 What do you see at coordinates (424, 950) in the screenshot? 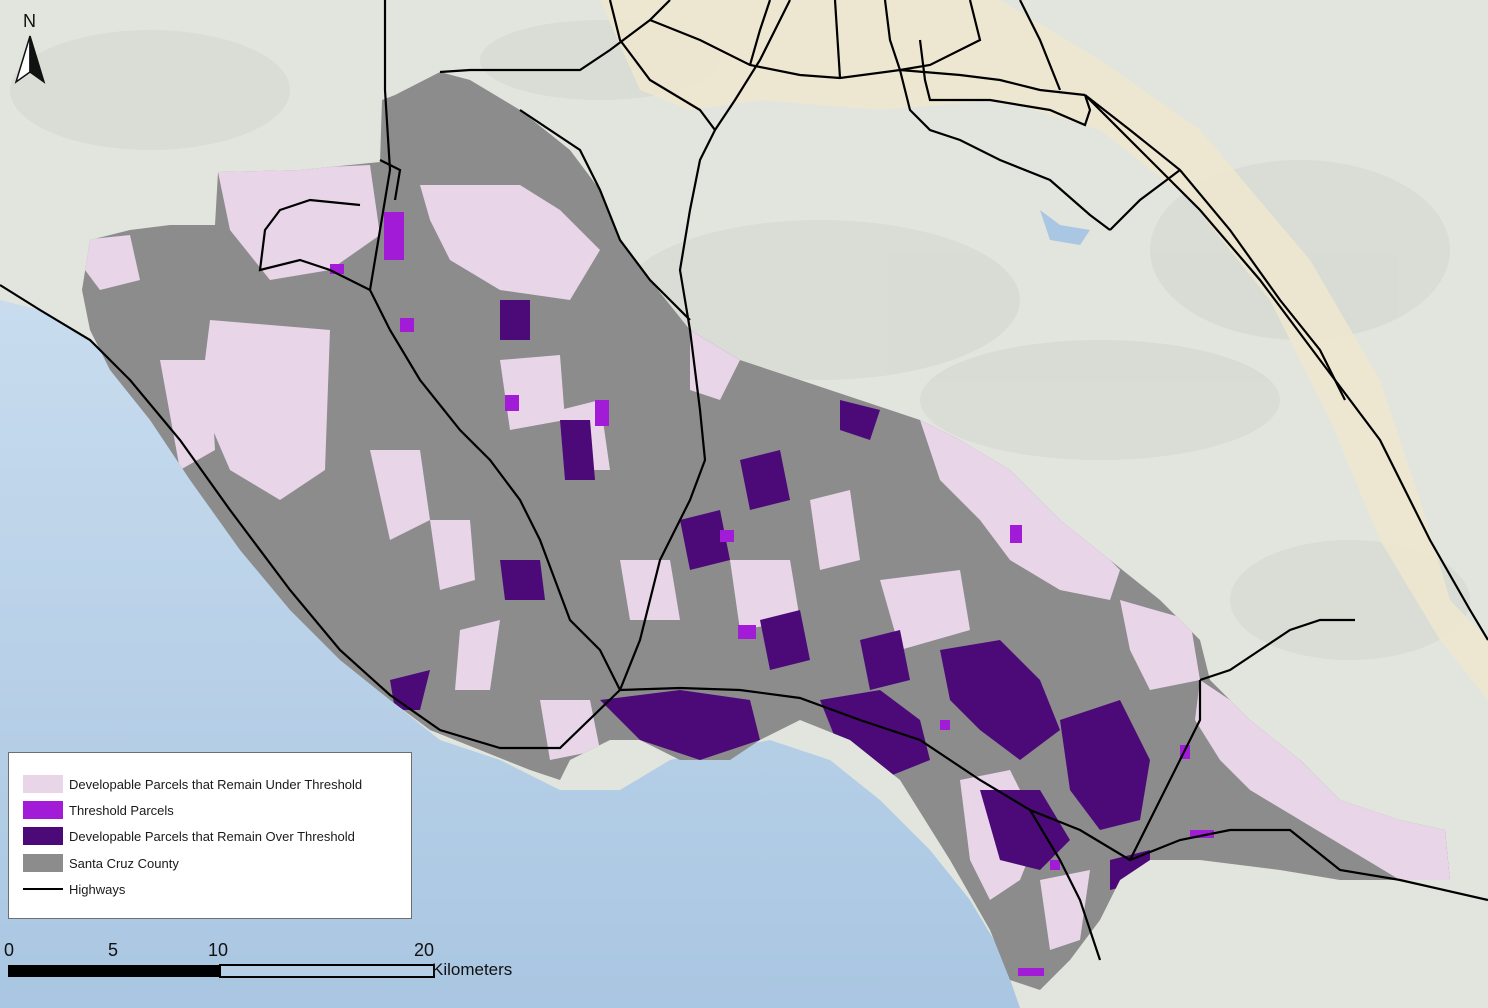
I see `scale-tick-label: 20` at bounding box center [424, 950].